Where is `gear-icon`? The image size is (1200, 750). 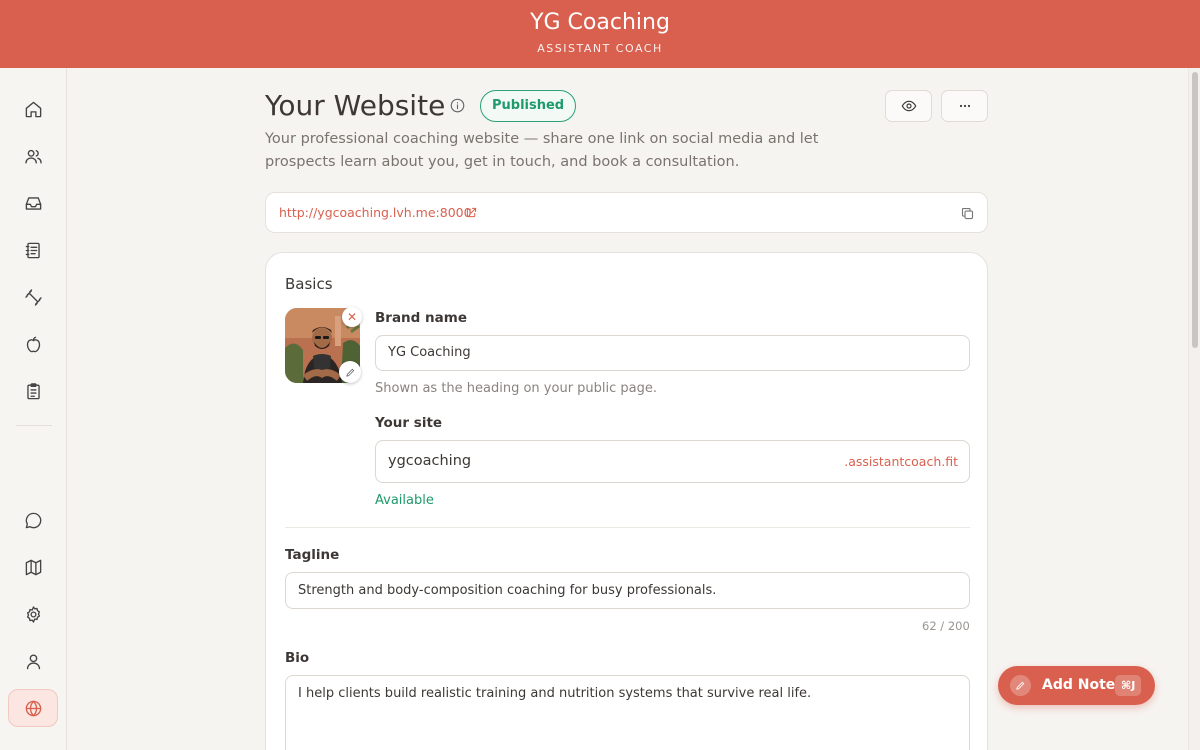
gear-icon is located at coordinates (33, 614).